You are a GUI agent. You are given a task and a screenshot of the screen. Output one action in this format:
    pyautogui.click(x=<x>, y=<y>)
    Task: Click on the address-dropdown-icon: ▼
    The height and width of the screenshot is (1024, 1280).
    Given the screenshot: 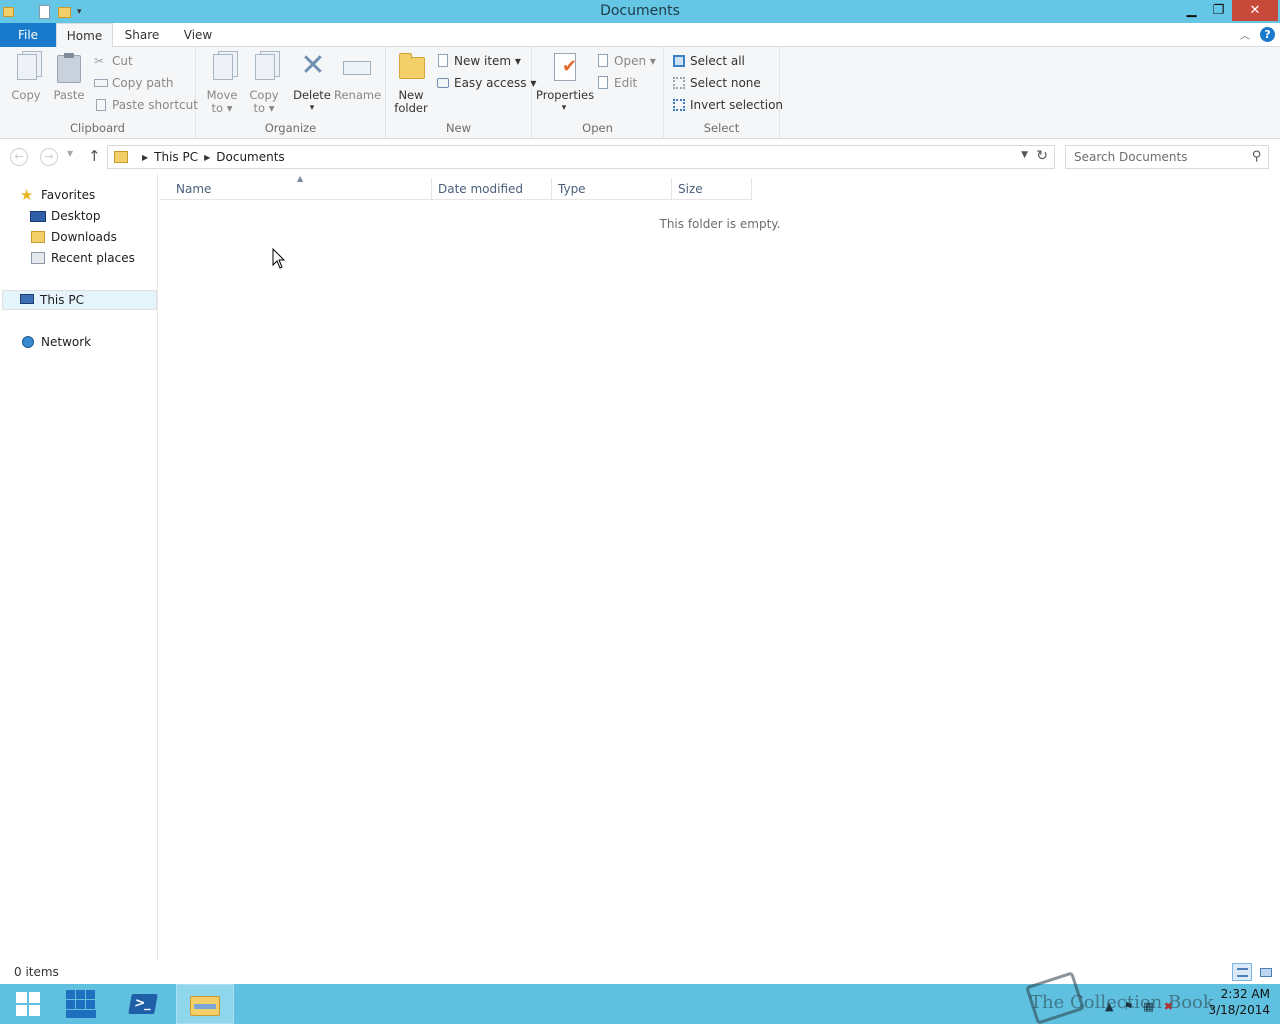 What is the action you would take?
    pyautogui.click(x=1024, y=155)
    